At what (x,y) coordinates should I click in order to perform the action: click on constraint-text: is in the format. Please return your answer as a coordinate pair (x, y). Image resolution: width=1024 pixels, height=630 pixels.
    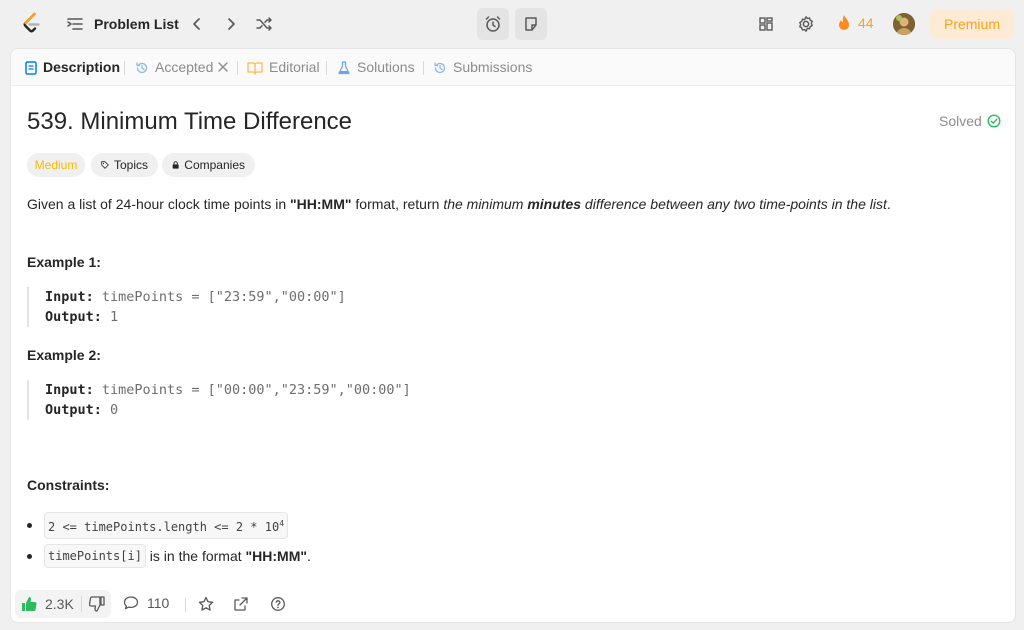
    Looking at the image, I should click on (195, 556).